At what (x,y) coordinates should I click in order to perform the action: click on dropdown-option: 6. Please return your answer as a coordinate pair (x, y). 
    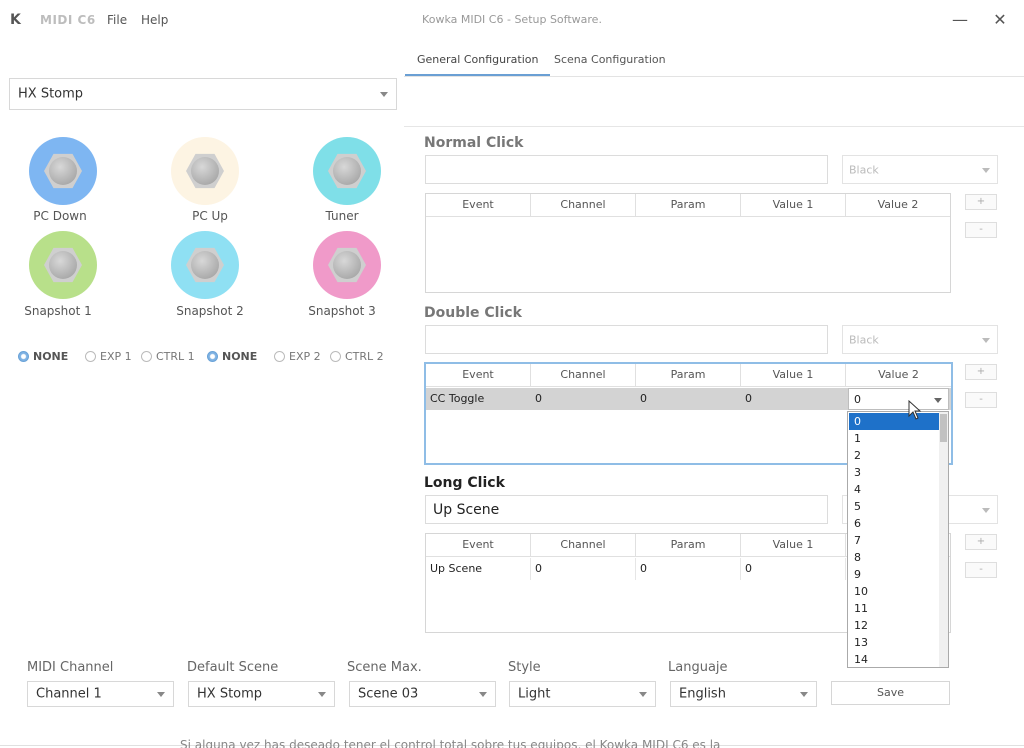
    Looking at the image, I should click on (894, 523).